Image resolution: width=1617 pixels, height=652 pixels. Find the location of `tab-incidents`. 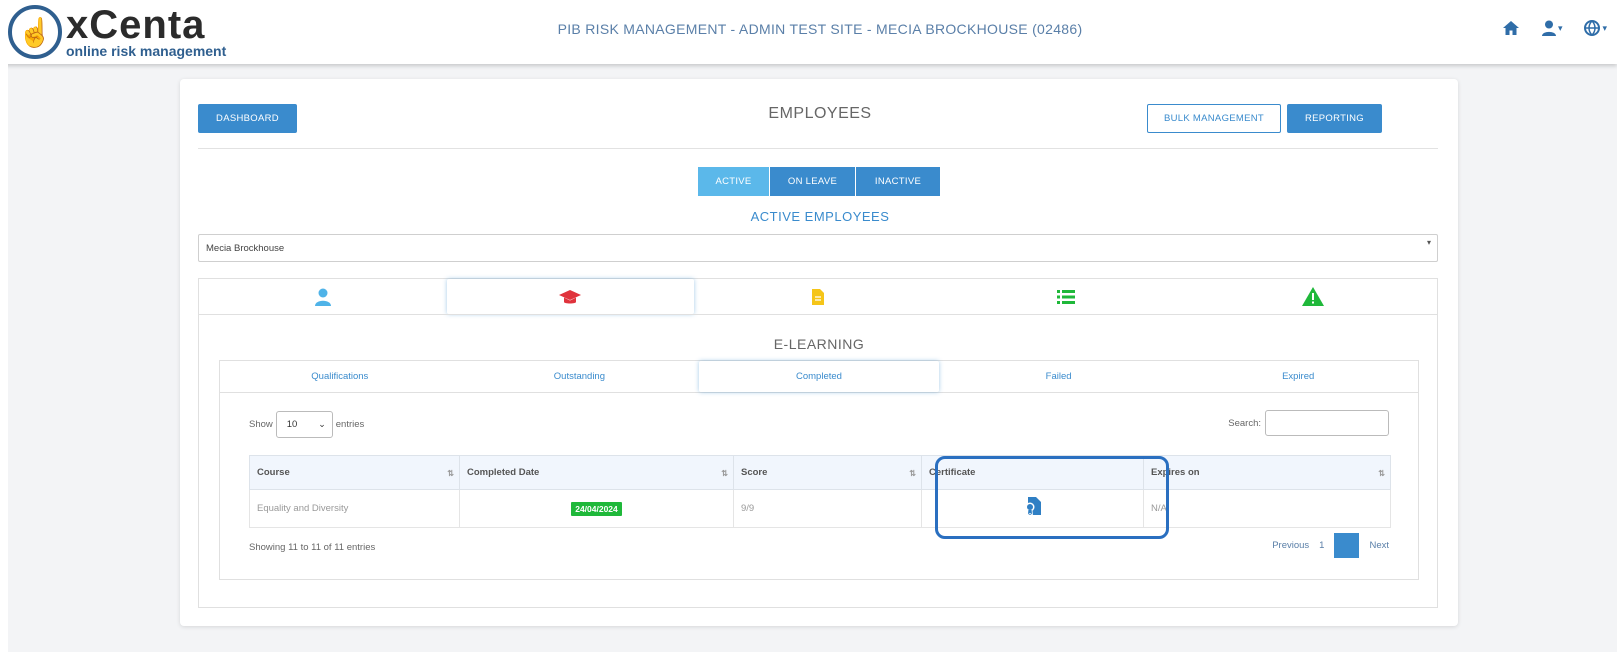

tab-incidents is located at coordinates (1313, 296).